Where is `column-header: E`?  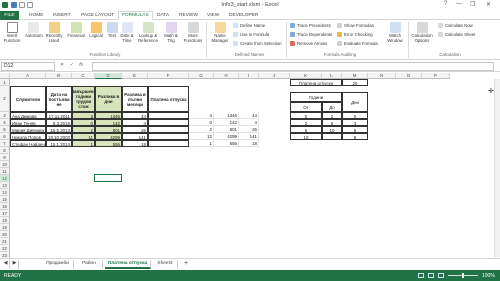
column-header: E is located at coordinates (135, 76).